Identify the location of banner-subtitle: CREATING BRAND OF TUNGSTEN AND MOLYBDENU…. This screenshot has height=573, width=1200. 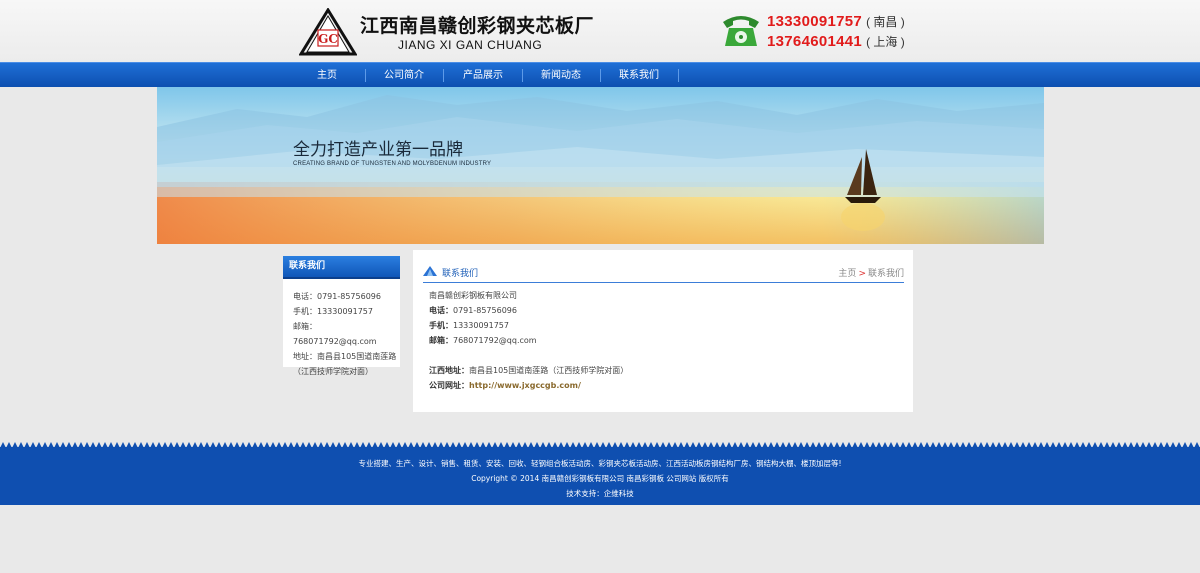
(392, 164).